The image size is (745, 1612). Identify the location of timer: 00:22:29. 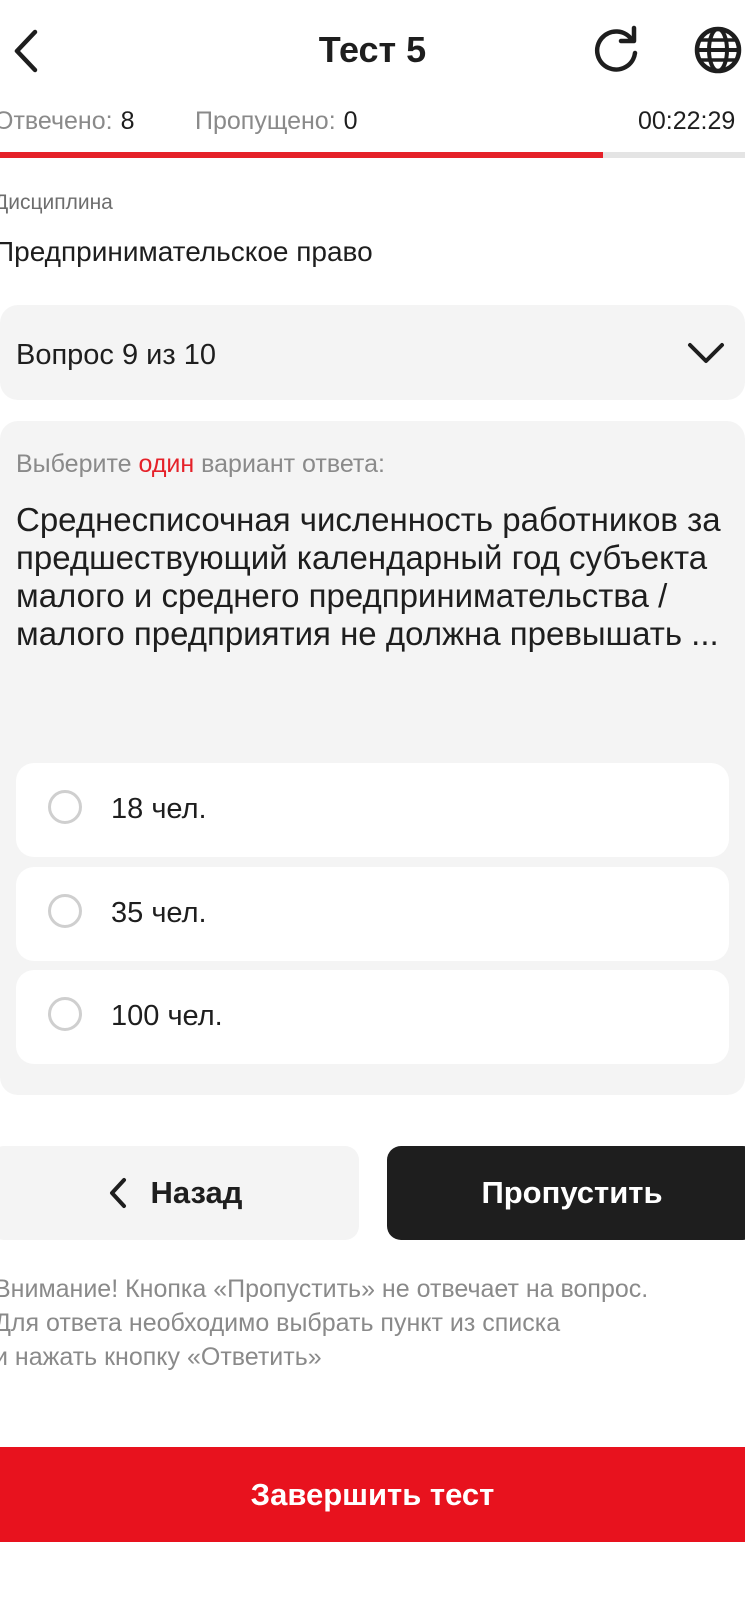
(687, 121).